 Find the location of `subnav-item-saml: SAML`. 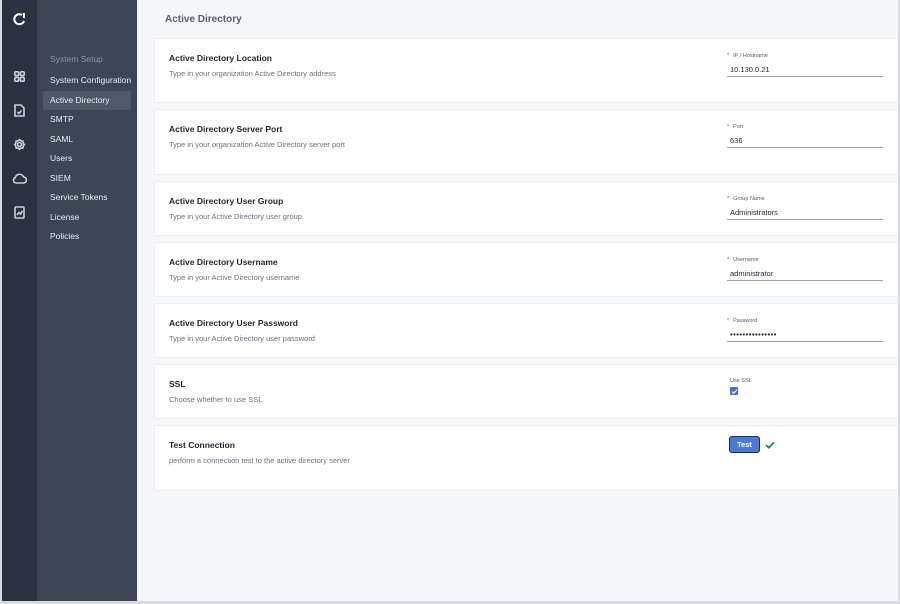

subnav-item-saml: SAML is located at coordinates (87, 140).